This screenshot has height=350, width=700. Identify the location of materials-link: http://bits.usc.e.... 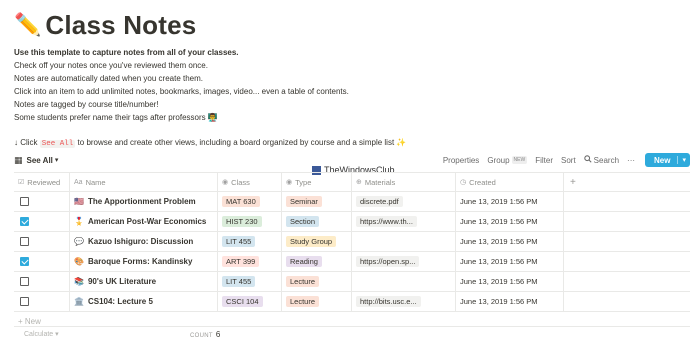
(388, 301).